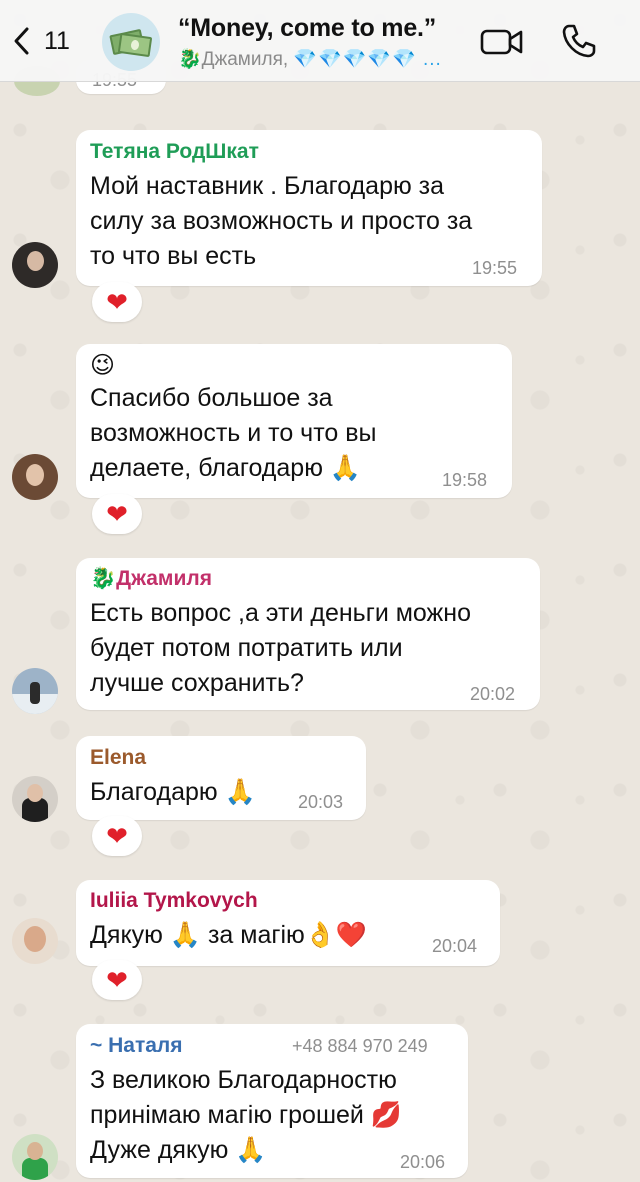 This screenshot has width=640, height=1182. I want to click on chevron-left-icon, so click(21, 41).